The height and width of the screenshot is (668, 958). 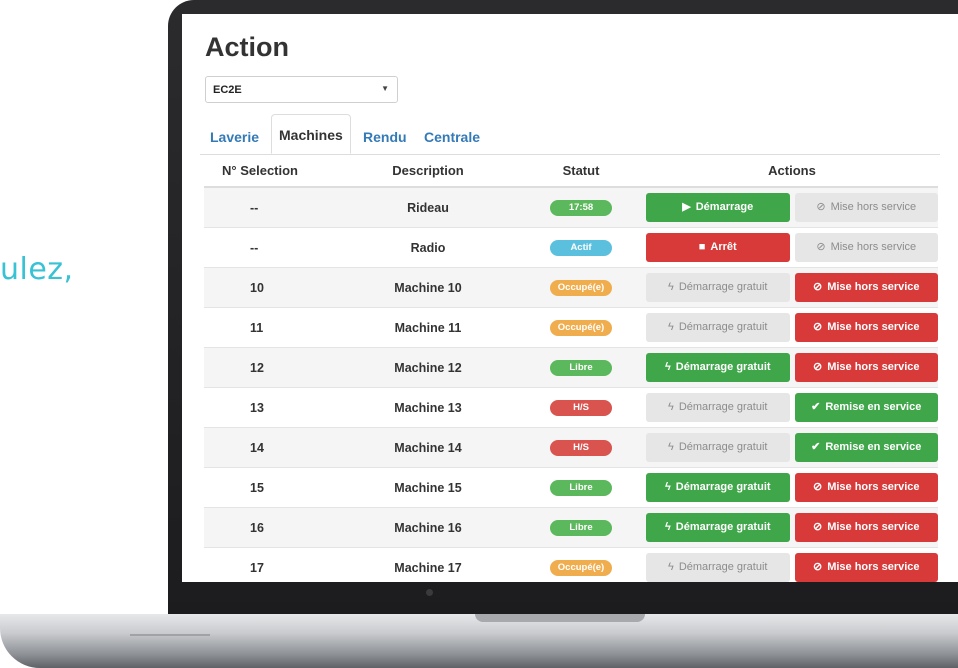 What do you see at coordinates (428, 447) in the screenshot?
I see `machine-description: Machine 14` at bounding box center [428, 447].